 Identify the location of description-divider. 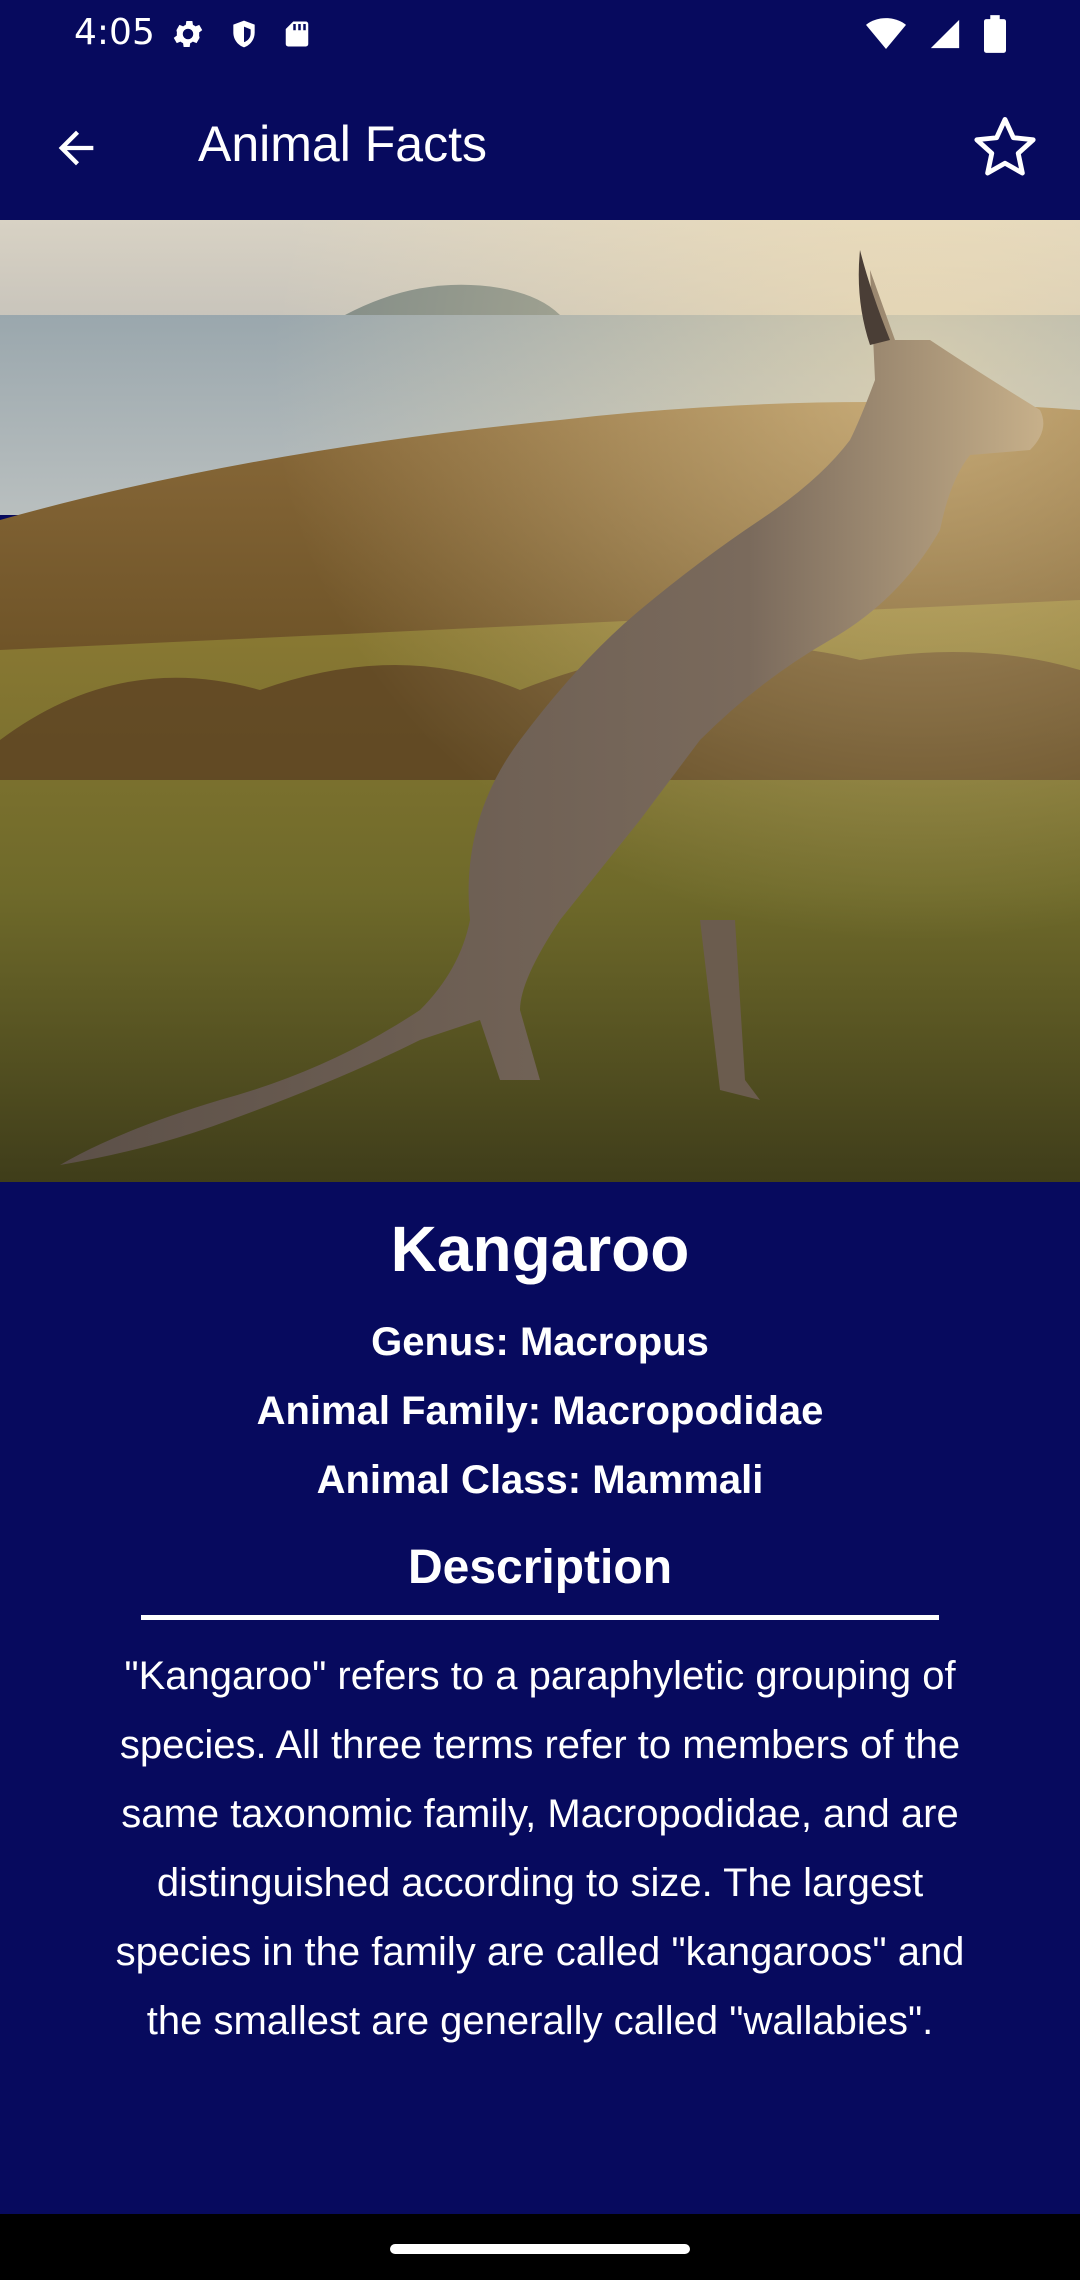
(540, 1617).